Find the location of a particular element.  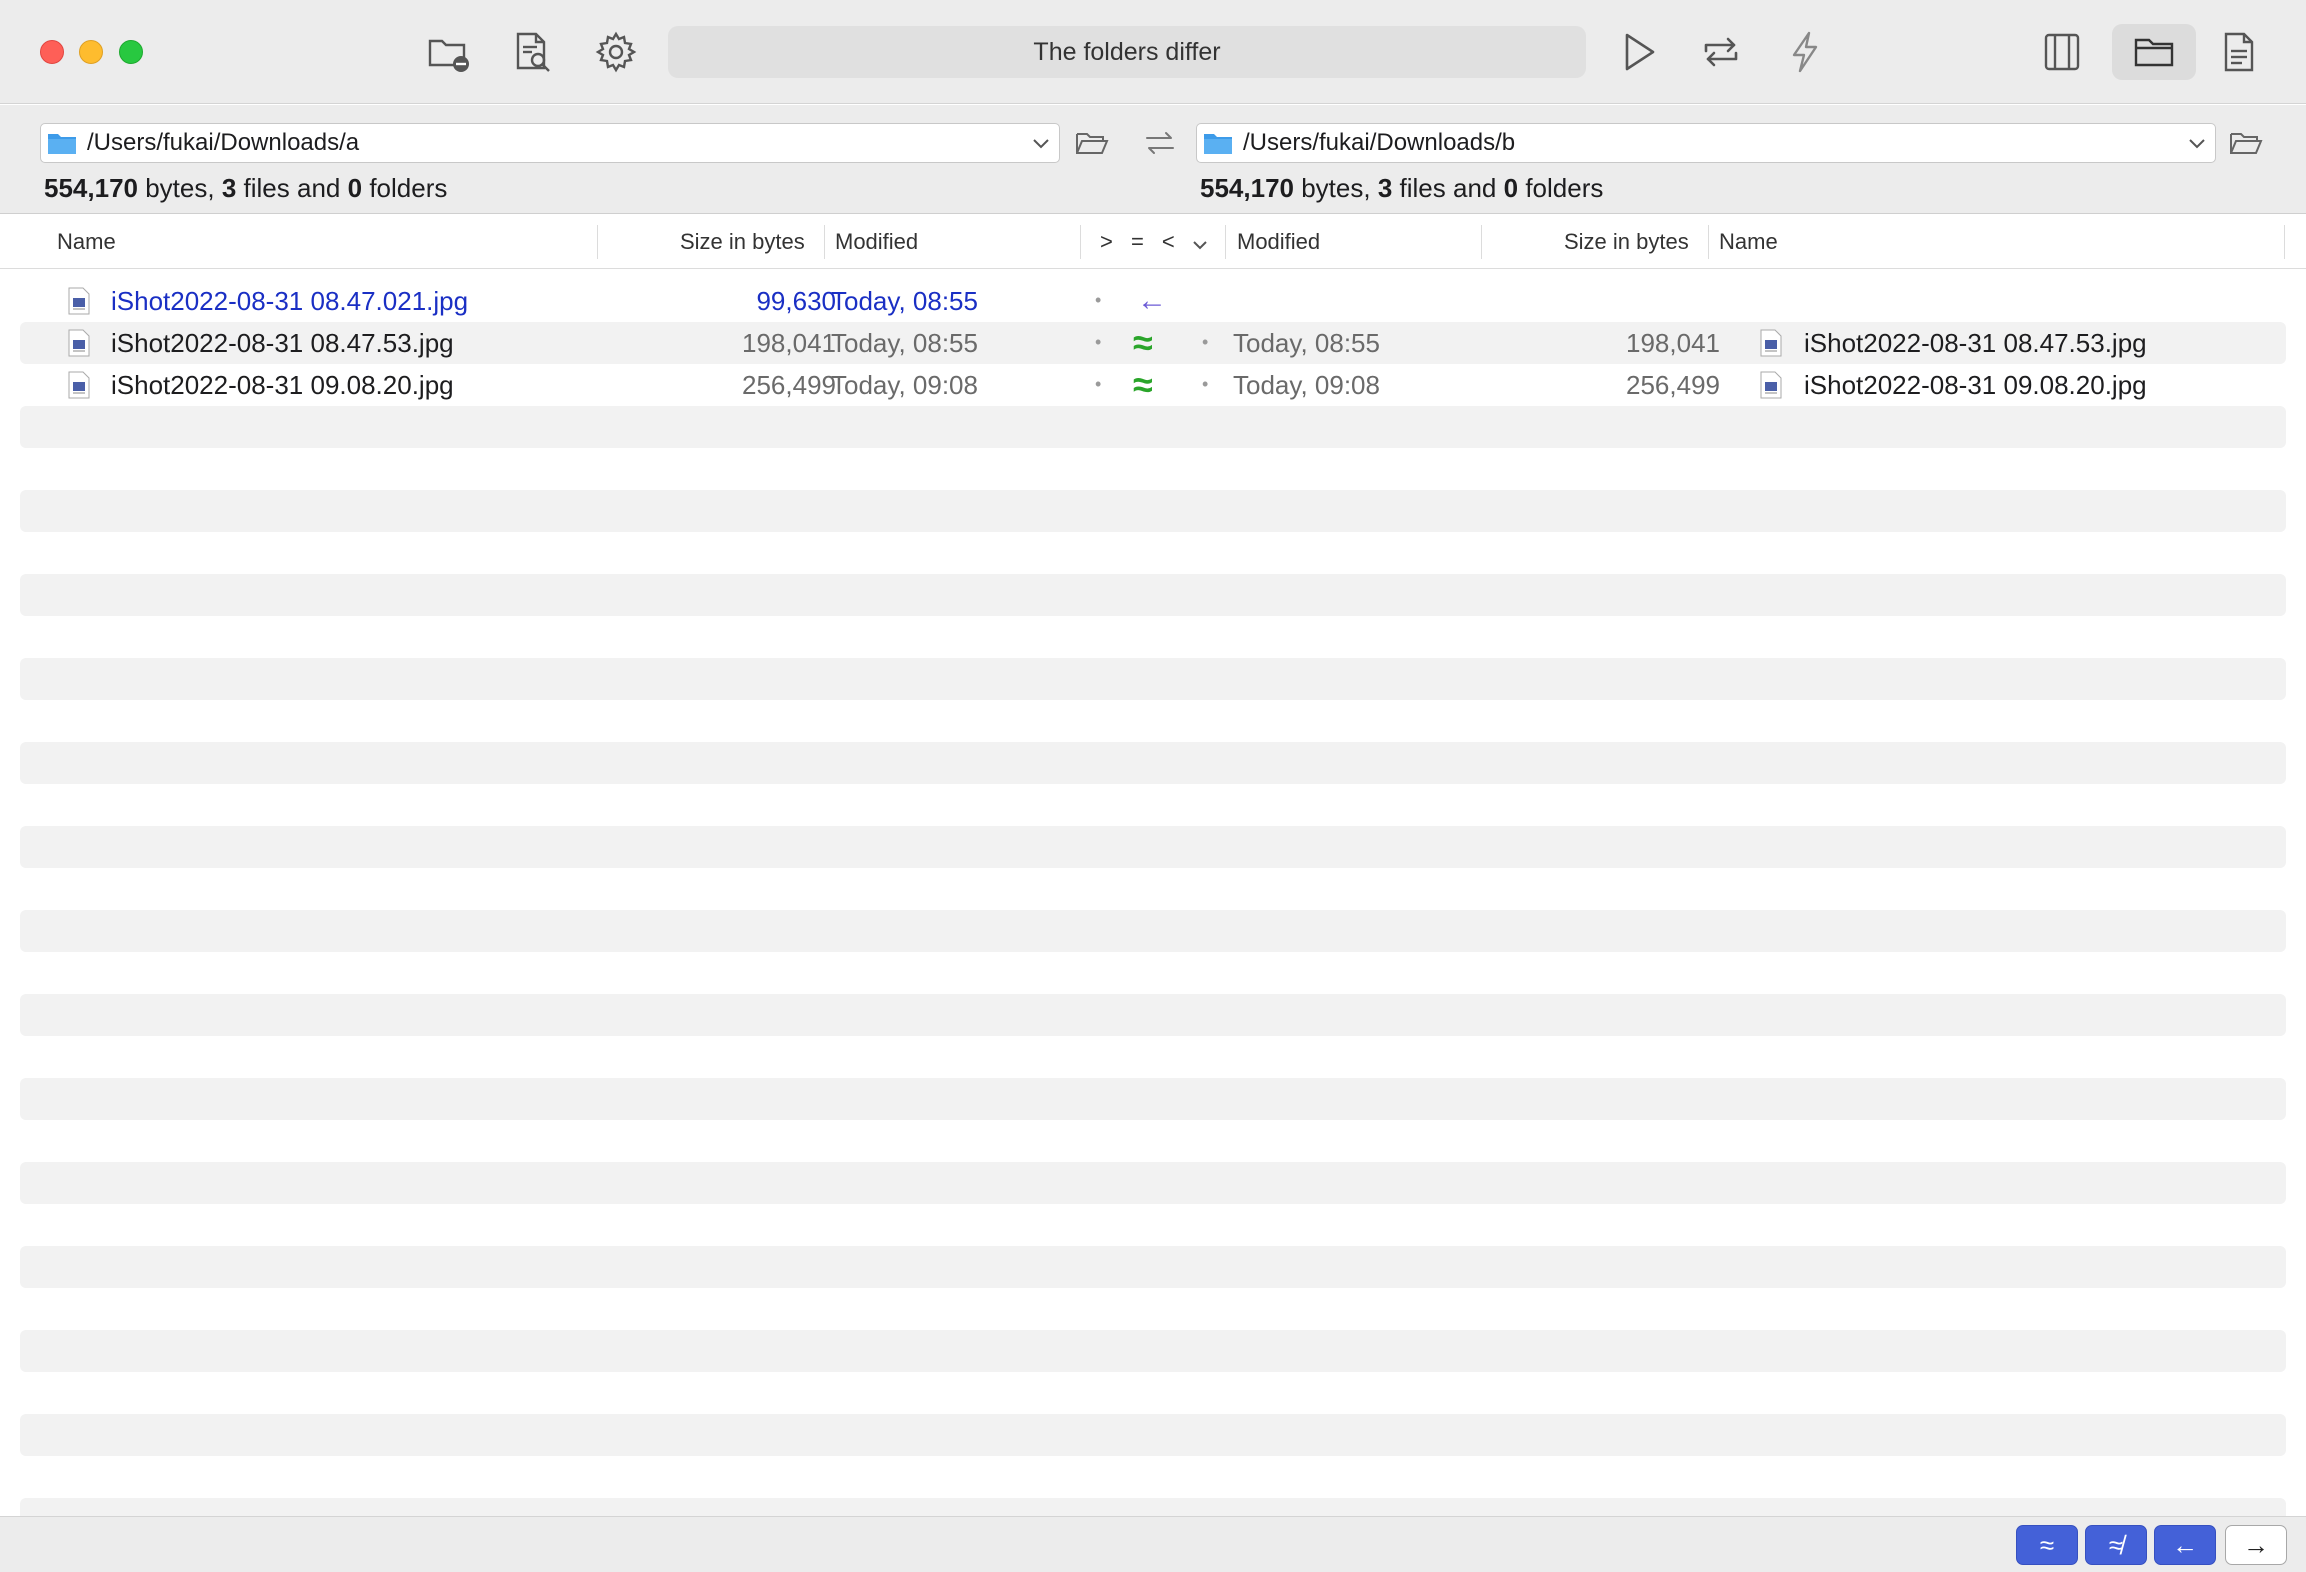

minimize-window-button is located at coordinates (91, 52).